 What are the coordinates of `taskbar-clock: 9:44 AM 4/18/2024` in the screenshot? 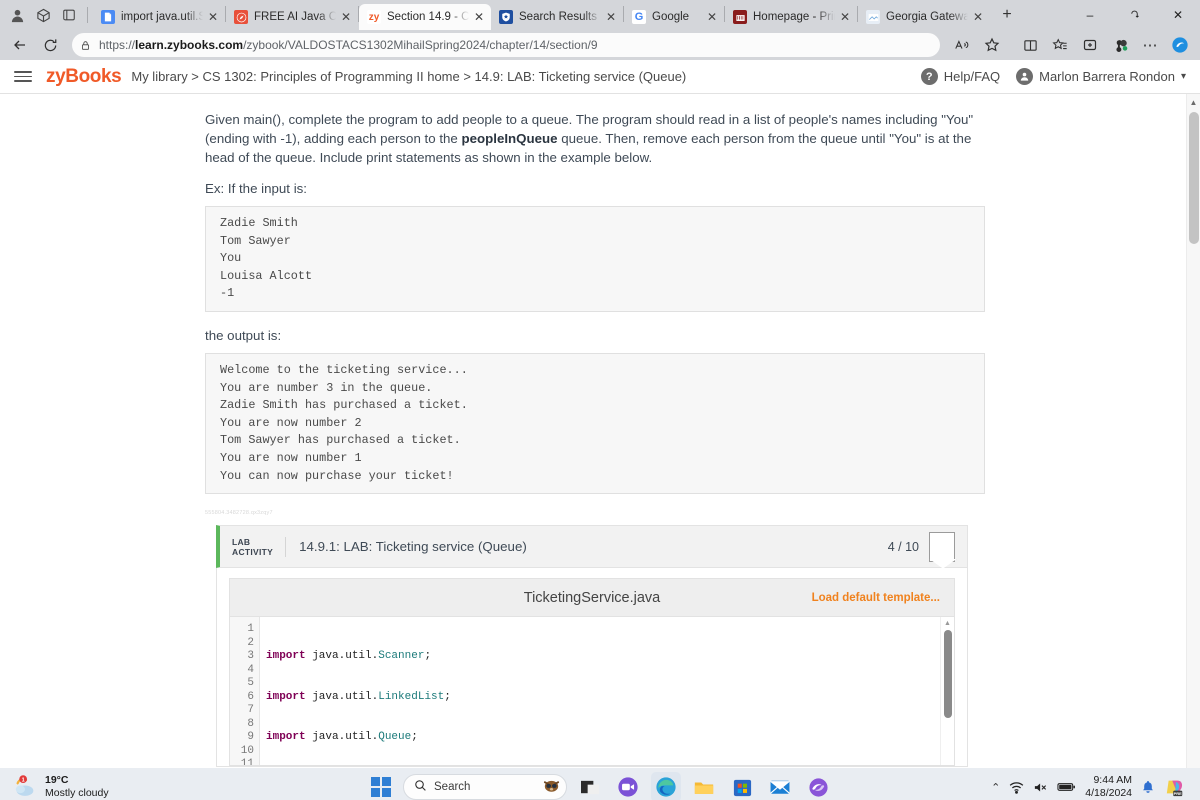 It's located at (1108, 787).